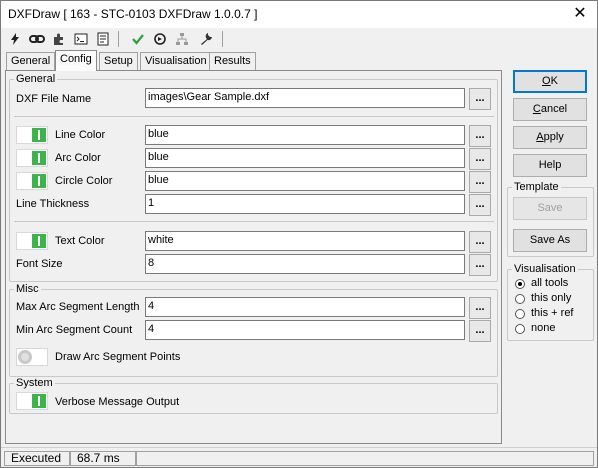 The width and height of the screenshot is (598, 468). I want to click on verbose-message-output-toggle, so click(32, 401).